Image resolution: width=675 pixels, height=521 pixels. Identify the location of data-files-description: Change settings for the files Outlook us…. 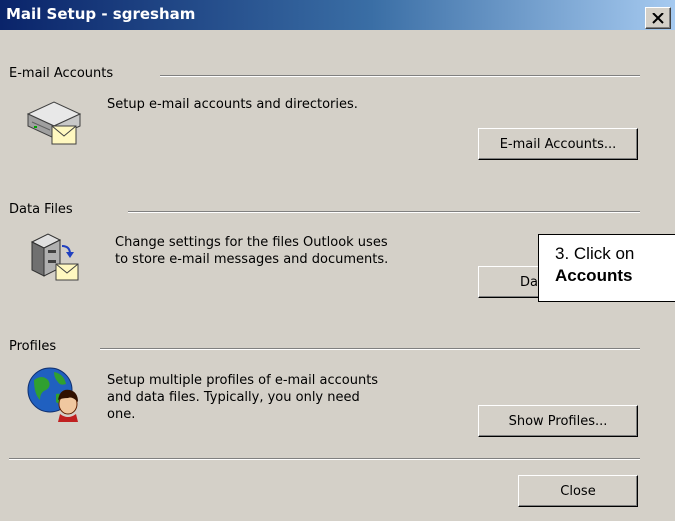
(252, 251).